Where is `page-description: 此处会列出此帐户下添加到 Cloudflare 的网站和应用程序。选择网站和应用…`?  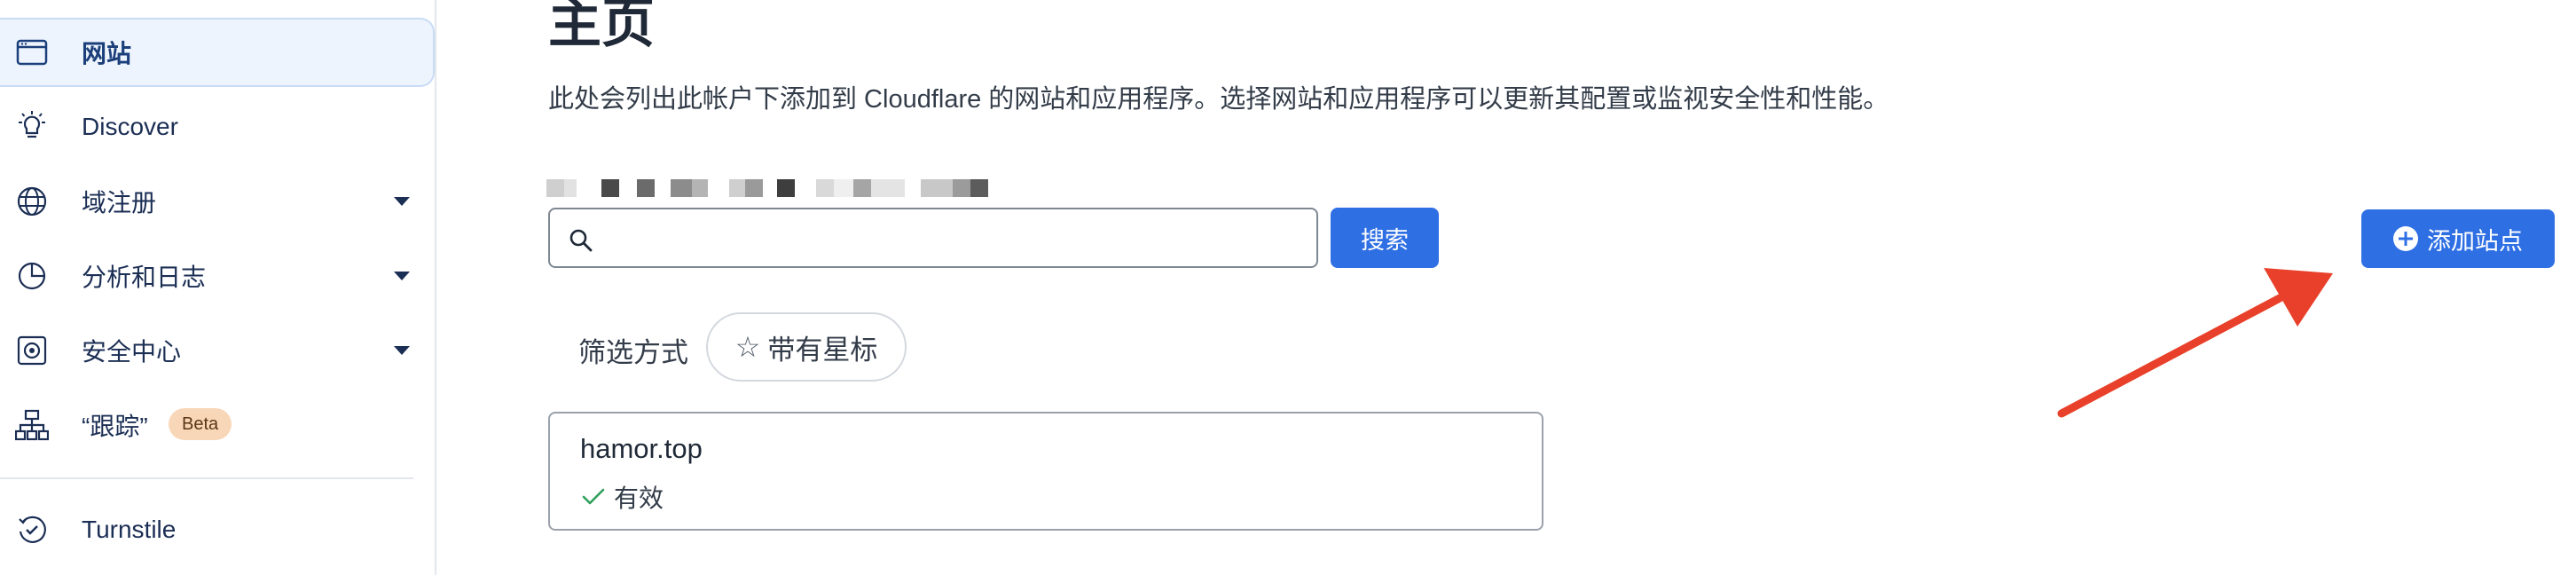
page-description: 此处会列出此帐户下添加到 Cloudflare 的网站和应用程序。选择网站和应用… is located at coordinates (1218, 99).